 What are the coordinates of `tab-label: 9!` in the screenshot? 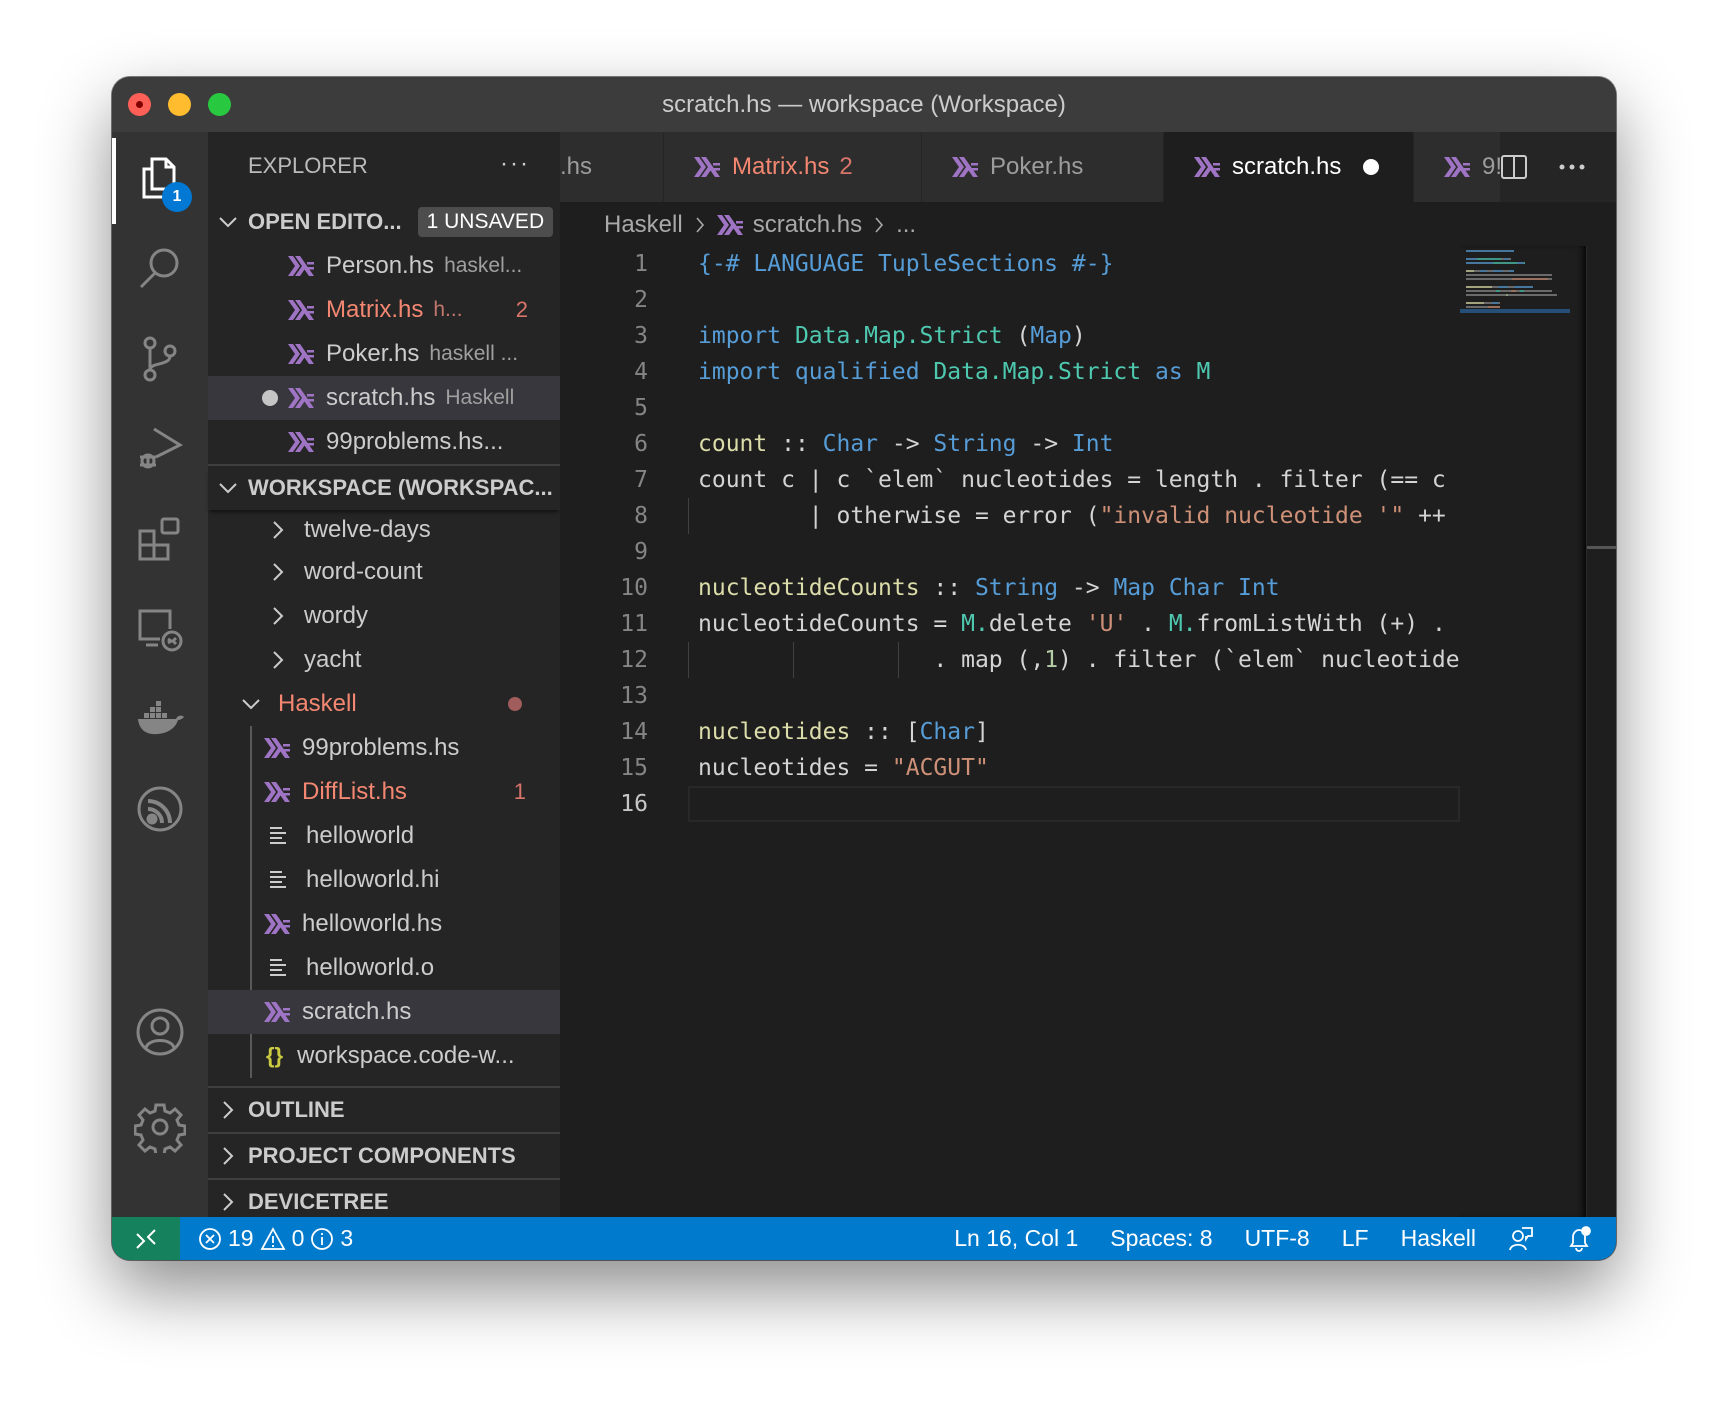 It's located at (1492, 166).